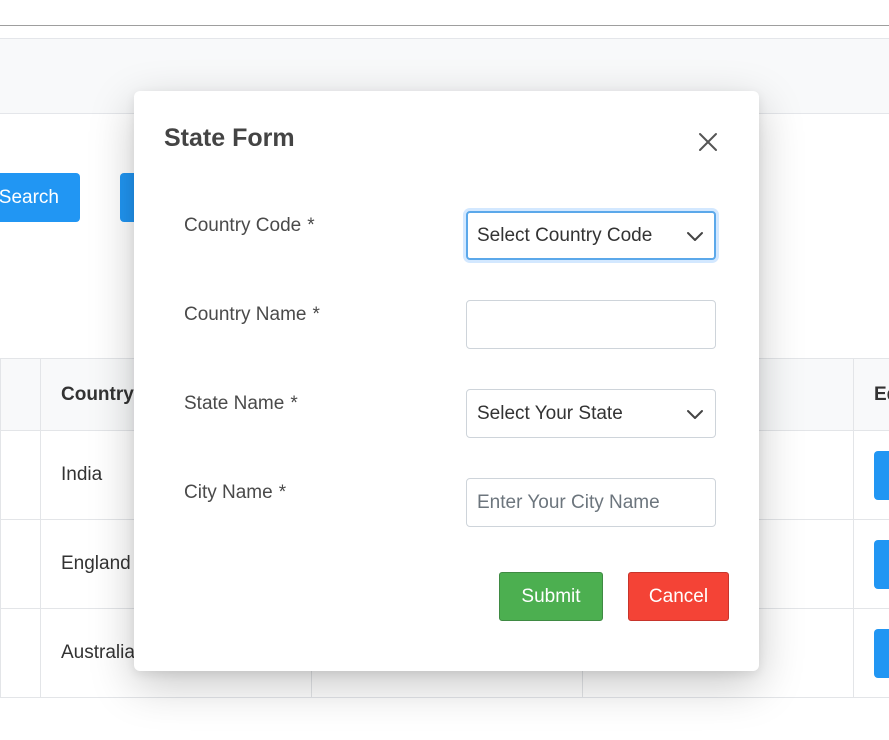 The width and height of the screenshot is (889, 740). Describe the element at coordinates (568, 502) in the screenshot. I see `city-name-placeholder: Enter Your City Name` at that location.